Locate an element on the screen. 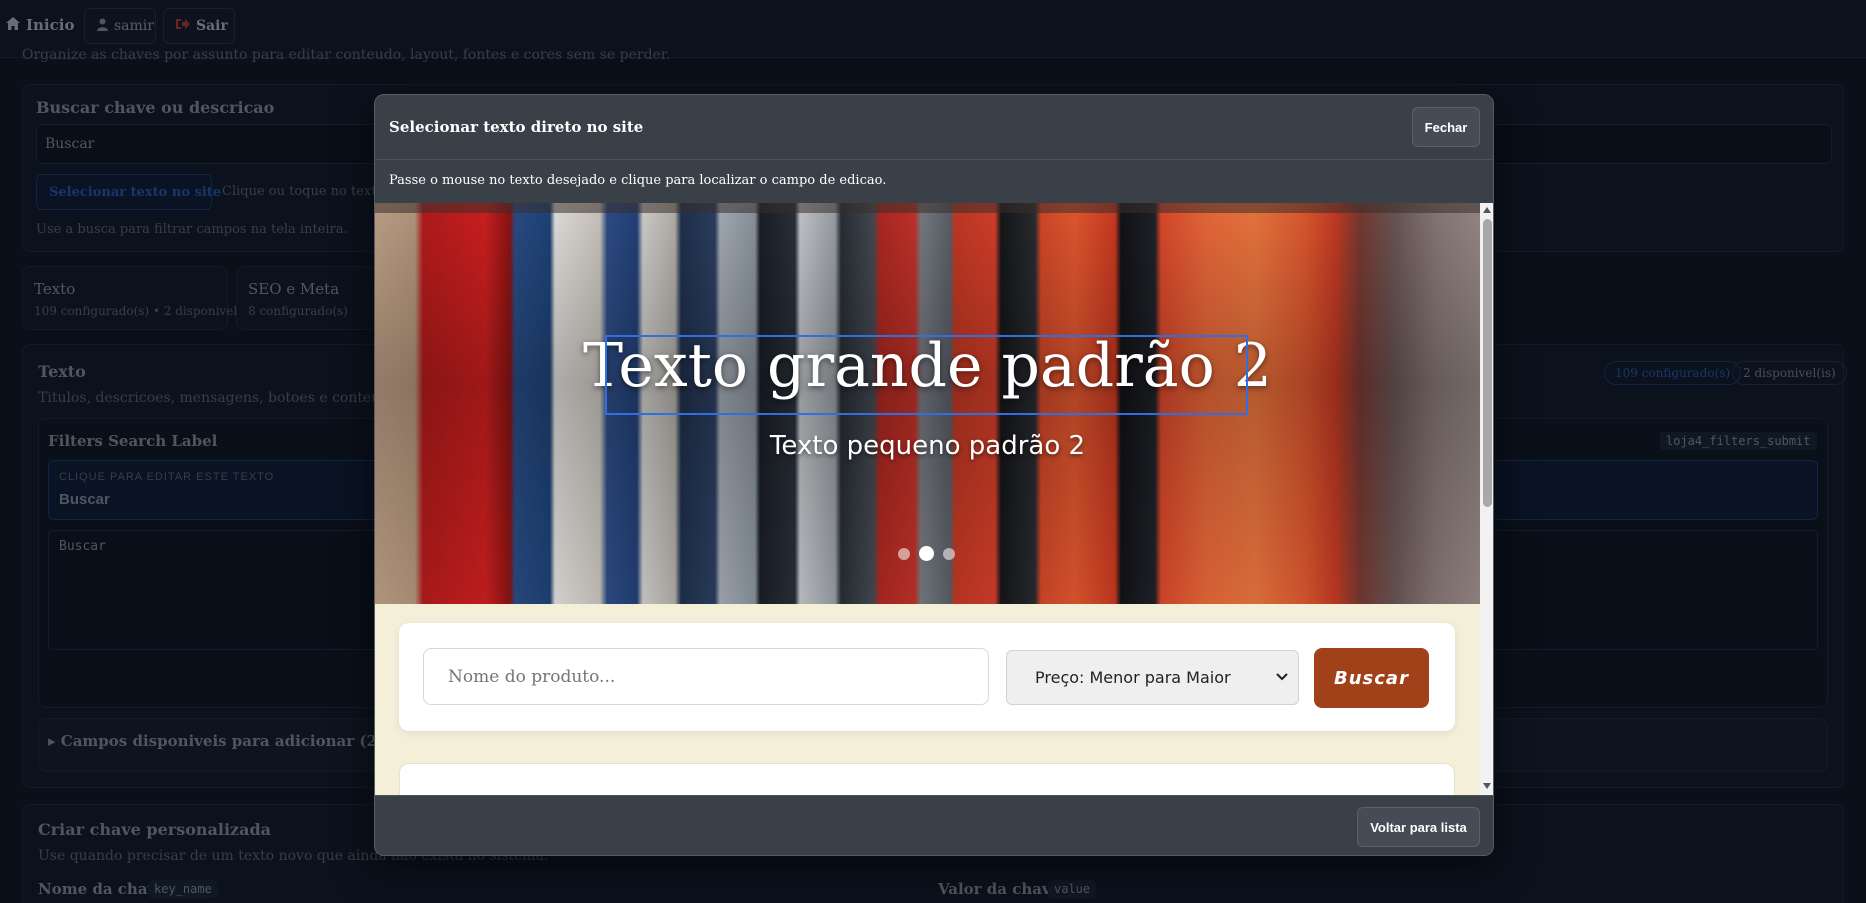 This screenshot has height=903, width=1866. carousel-dot-active is located at coordinates (926, 553).